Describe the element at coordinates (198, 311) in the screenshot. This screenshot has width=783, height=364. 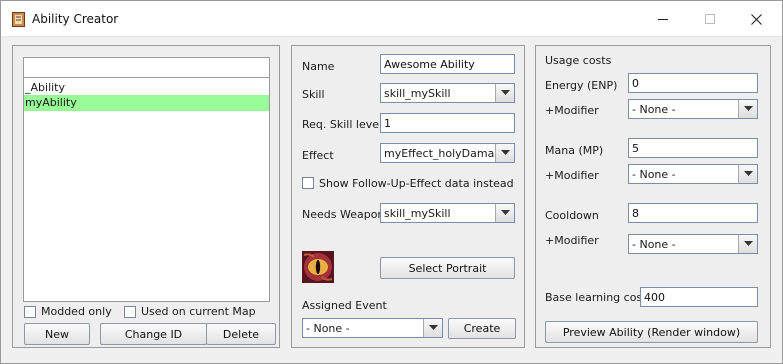
I see `used-on-map-label: Used on current Map` at that location.